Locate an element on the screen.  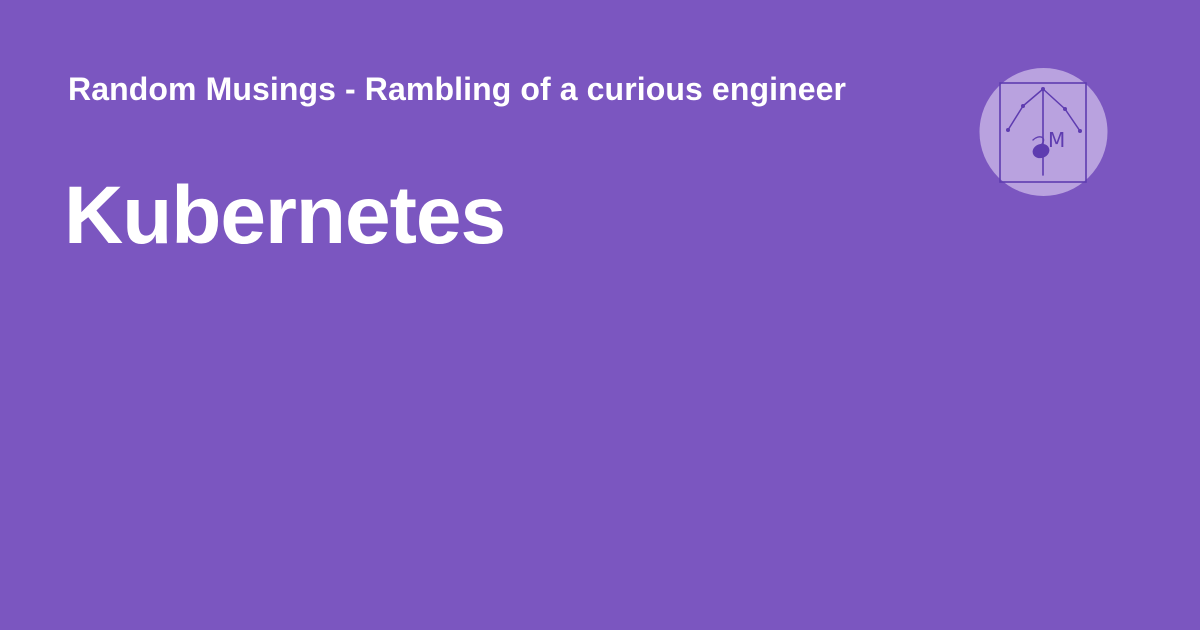
random-musings-logo-icon: M is located at coordinates (1043, 132).